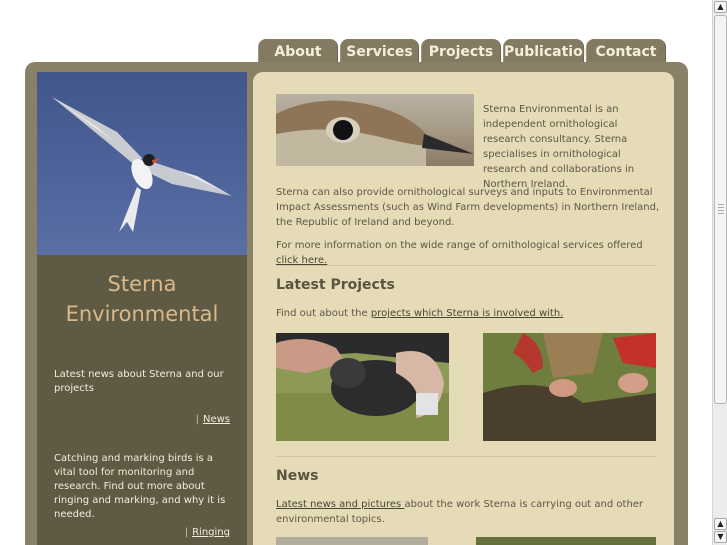 This screenshot has height=545, width=727. What do you see at coordinates (211, 532) in the screenshot?
I see `ringing-link: Ringing` at bounding box center [211, 532].